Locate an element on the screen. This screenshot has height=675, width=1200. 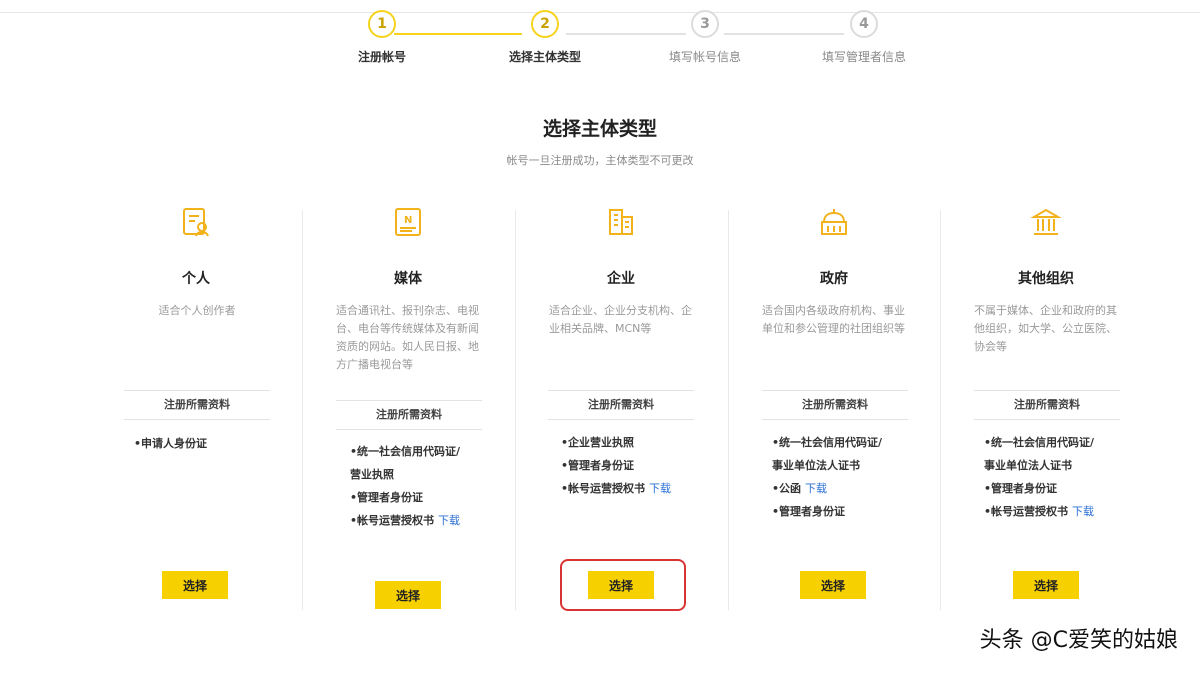
card-description: 不属于媒体、企业和政府的其他组织，如大学、公立医院、协会等 is located at coordinates (1045, 328).